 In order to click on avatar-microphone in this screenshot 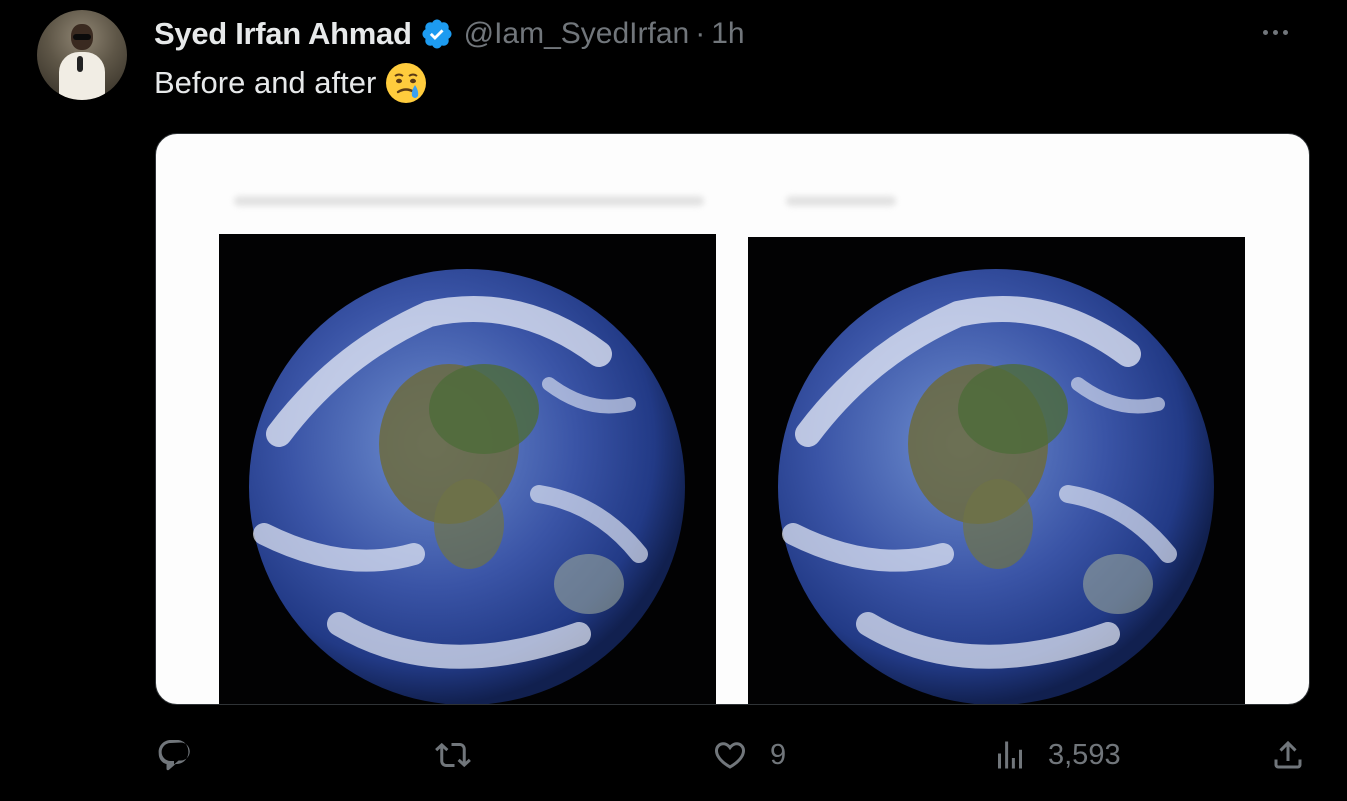, I will do `click(80, 64)`.